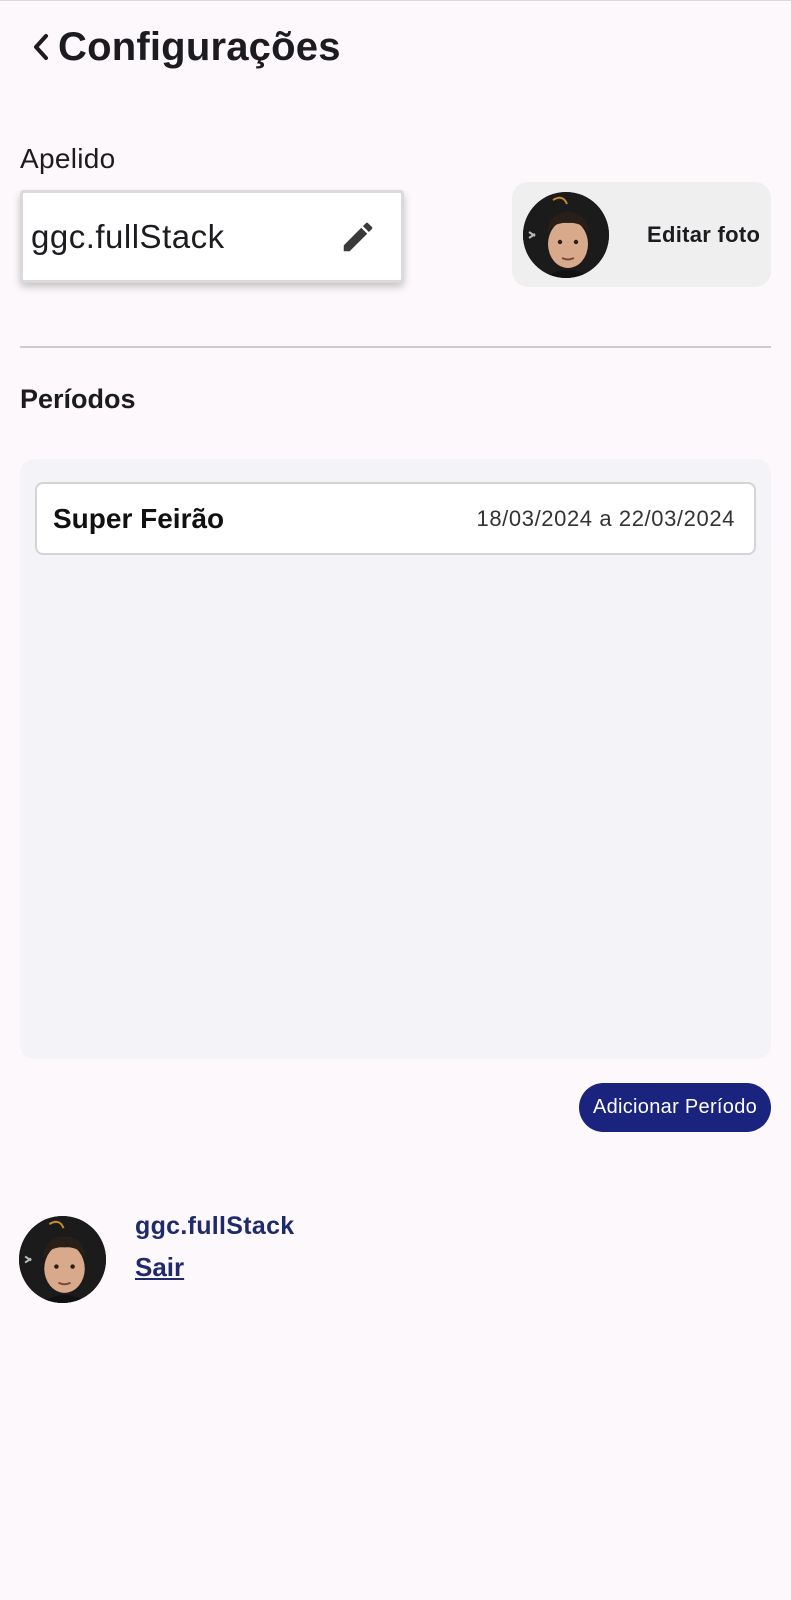 Image resolution: width=791 pixels, height=1600 pixels. Describe the element at coordinates (704, 234) in the screenshot. I see `edit-photo-label: Editar foto` at that location.